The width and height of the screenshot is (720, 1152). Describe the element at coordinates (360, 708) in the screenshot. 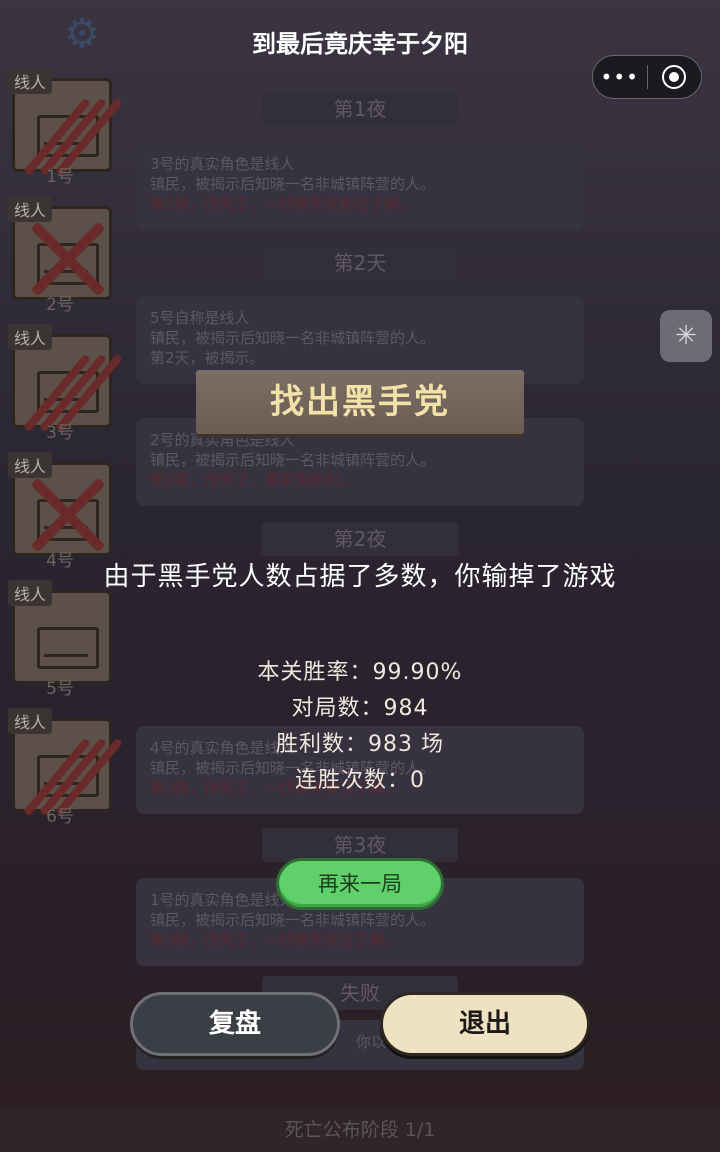

I see `stat-games: 对局数：984` at that location.